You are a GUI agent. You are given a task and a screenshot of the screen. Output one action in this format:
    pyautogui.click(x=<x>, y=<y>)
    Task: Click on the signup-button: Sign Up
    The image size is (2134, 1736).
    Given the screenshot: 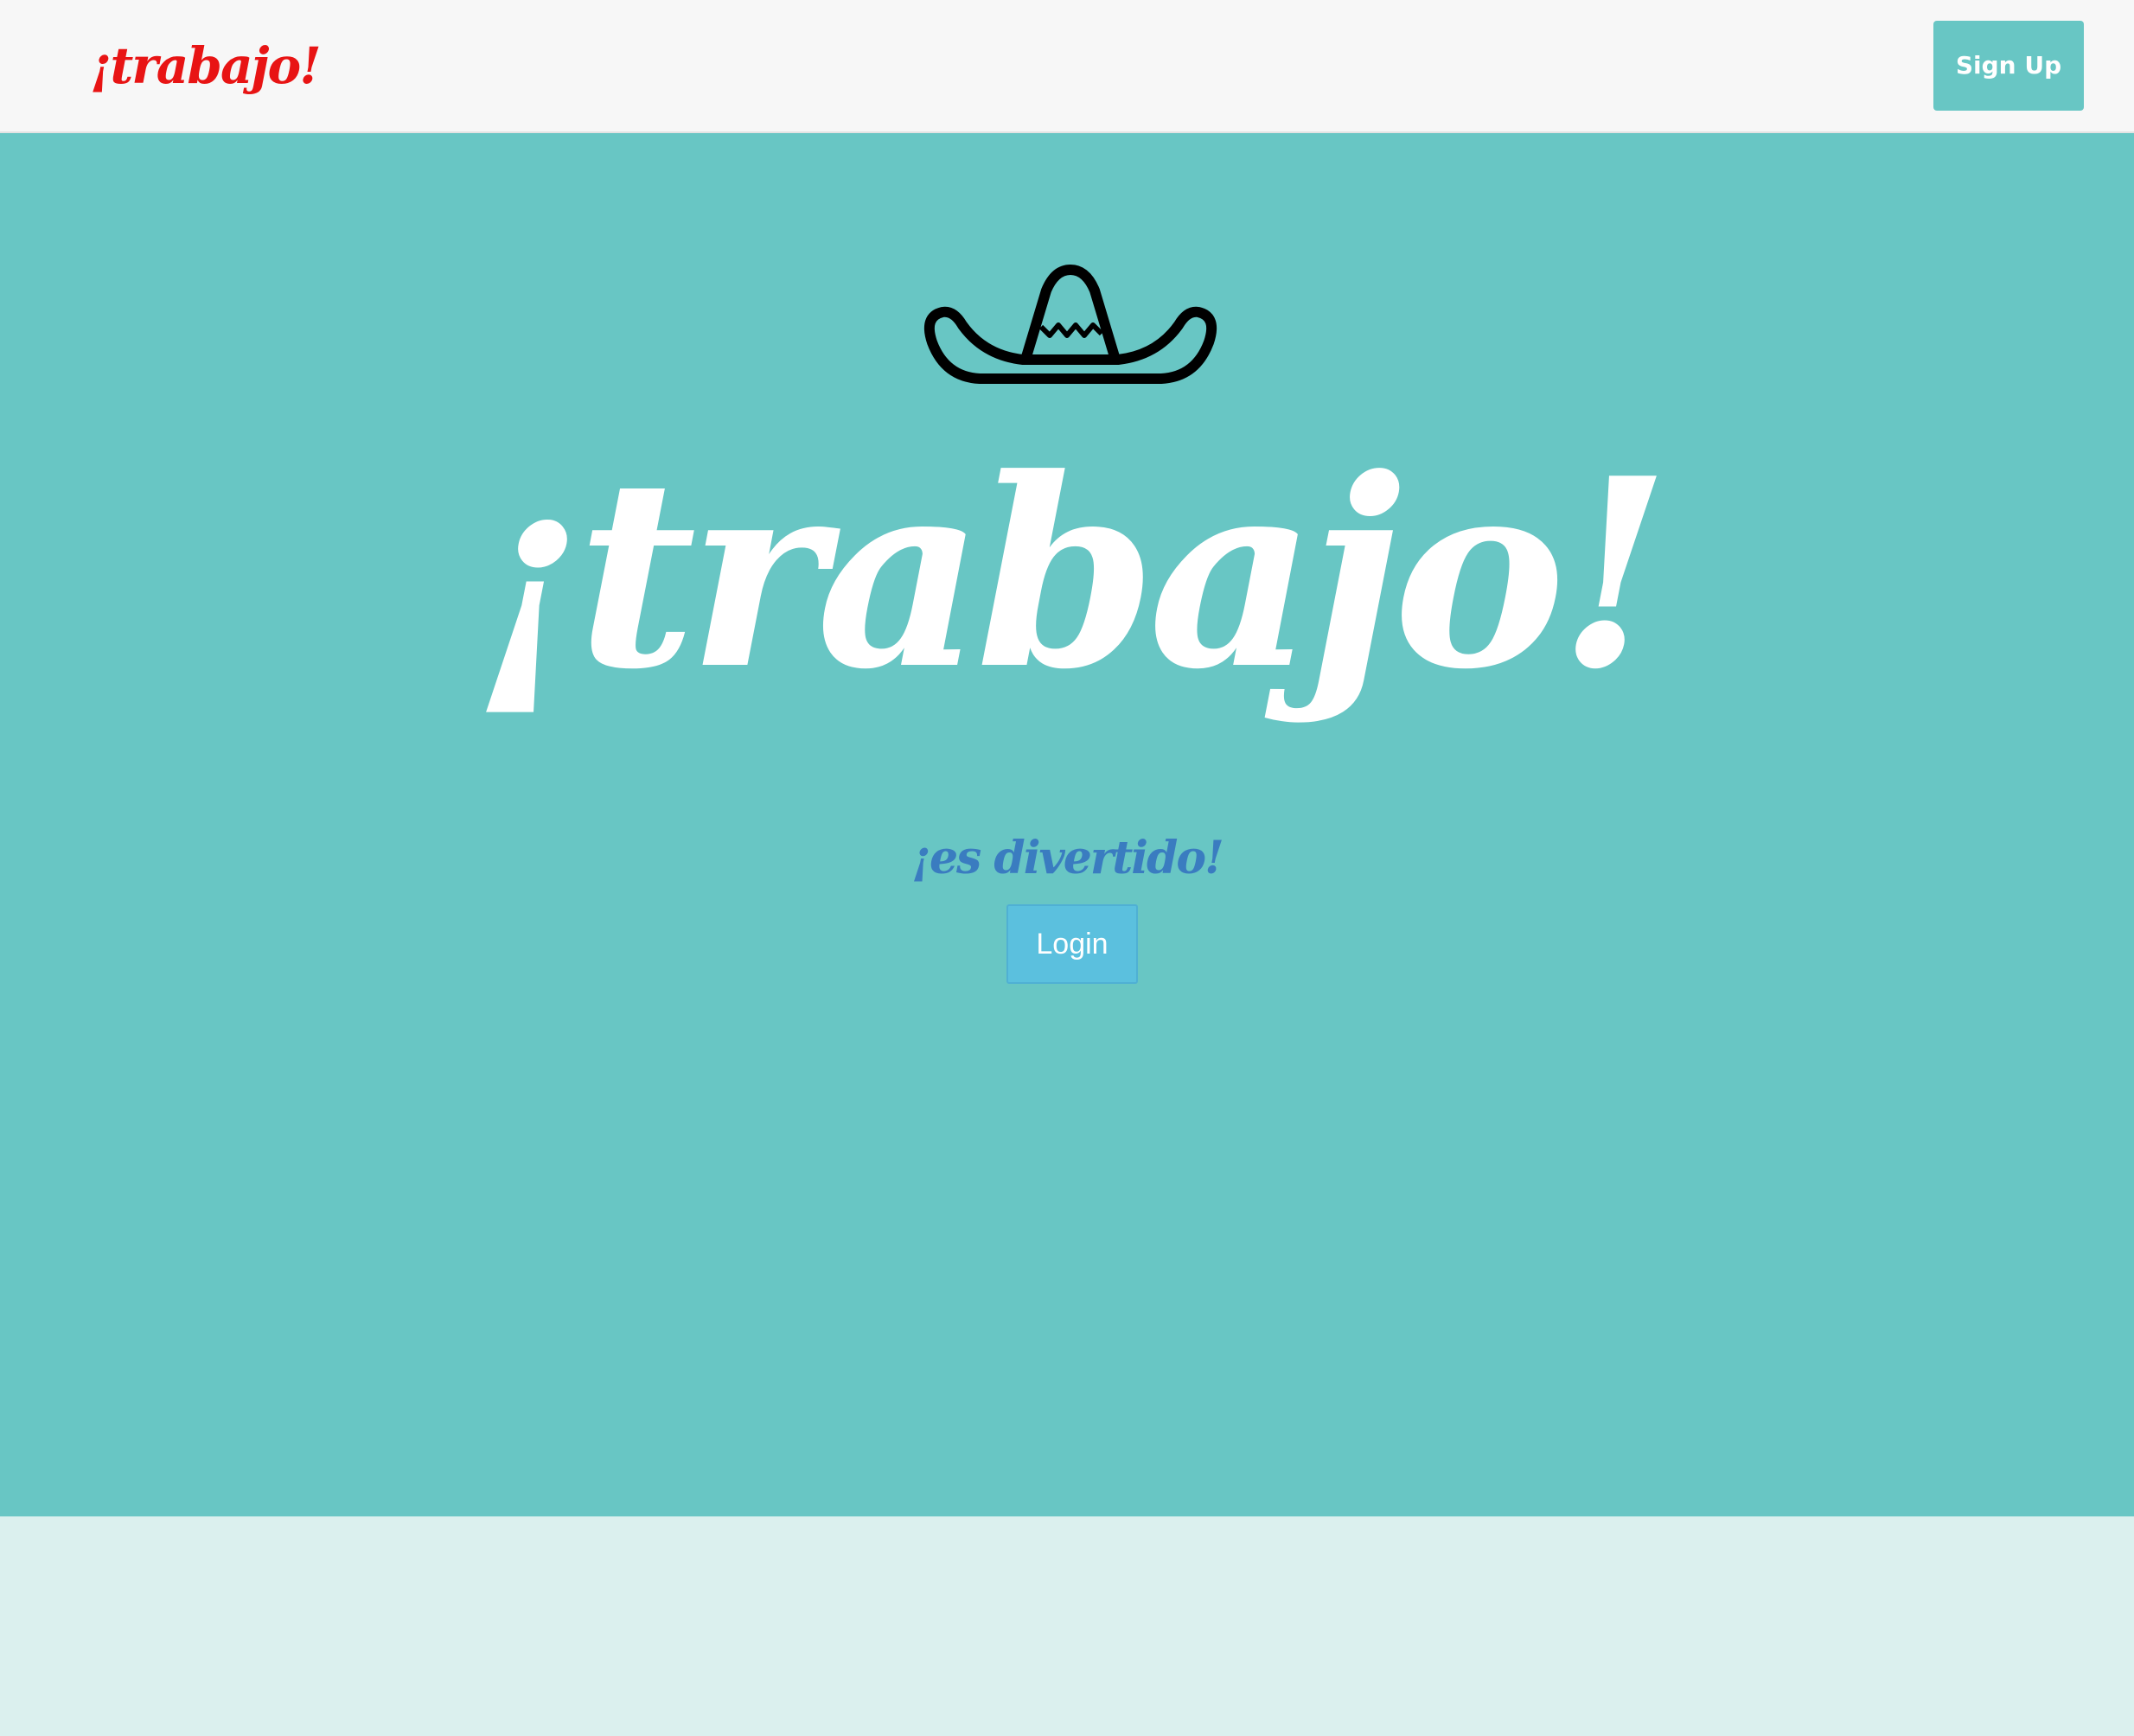 What is the action you would take?
    pyautogui.click(x=2009, y=66)
    